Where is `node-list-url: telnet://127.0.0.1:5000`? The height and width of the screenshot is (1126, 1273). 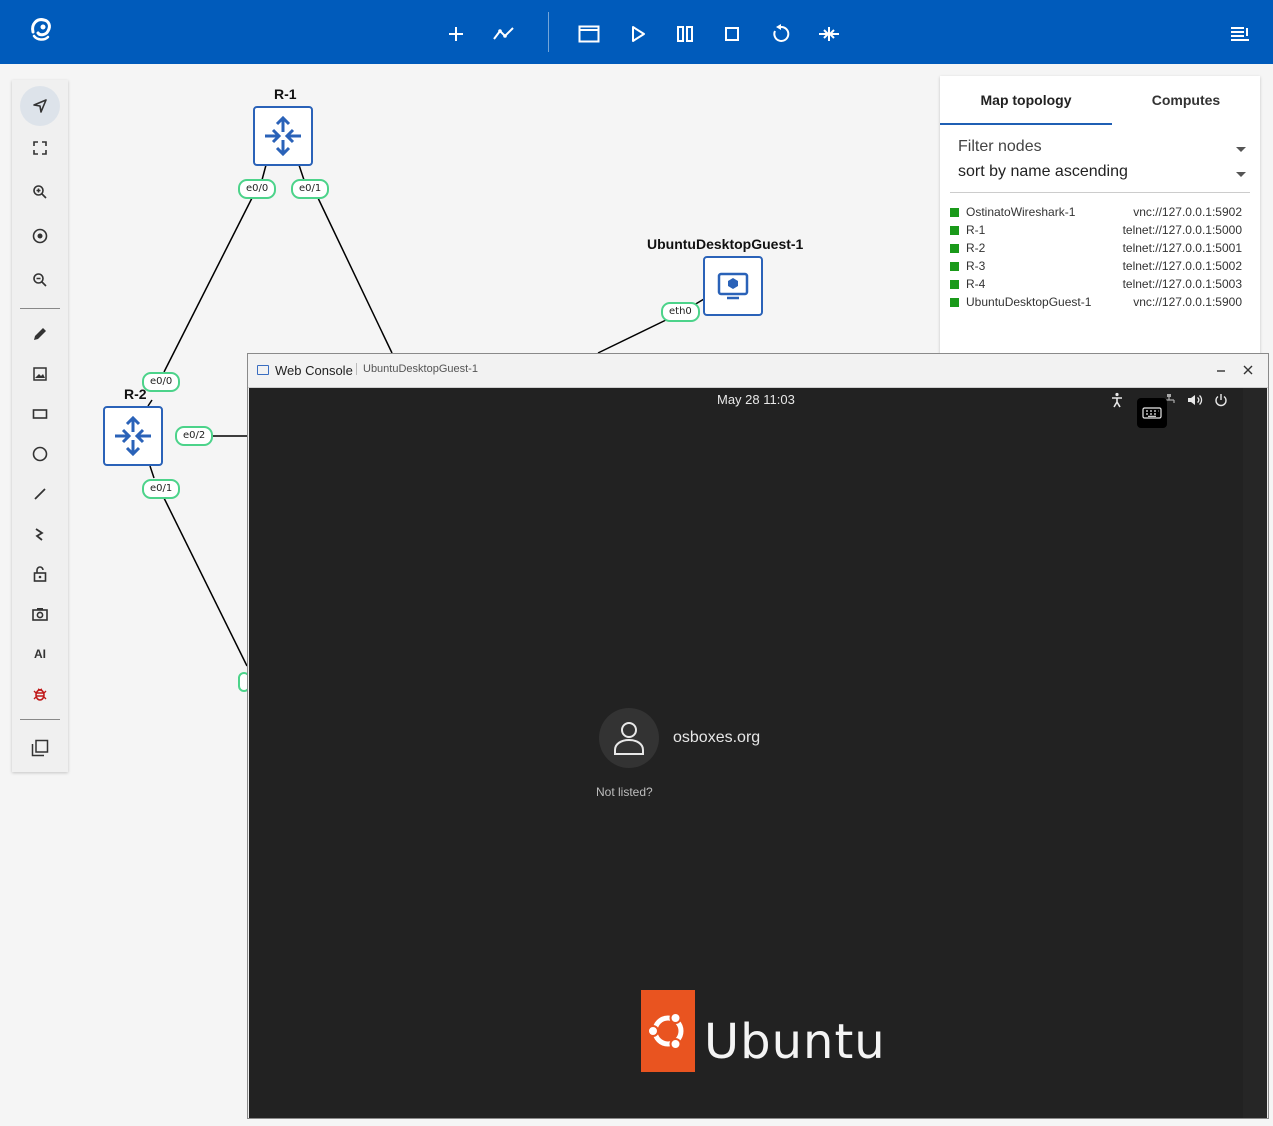
node-list-url: telnet://127.0.0.1:5000 is located at coordinates (1182, 230).